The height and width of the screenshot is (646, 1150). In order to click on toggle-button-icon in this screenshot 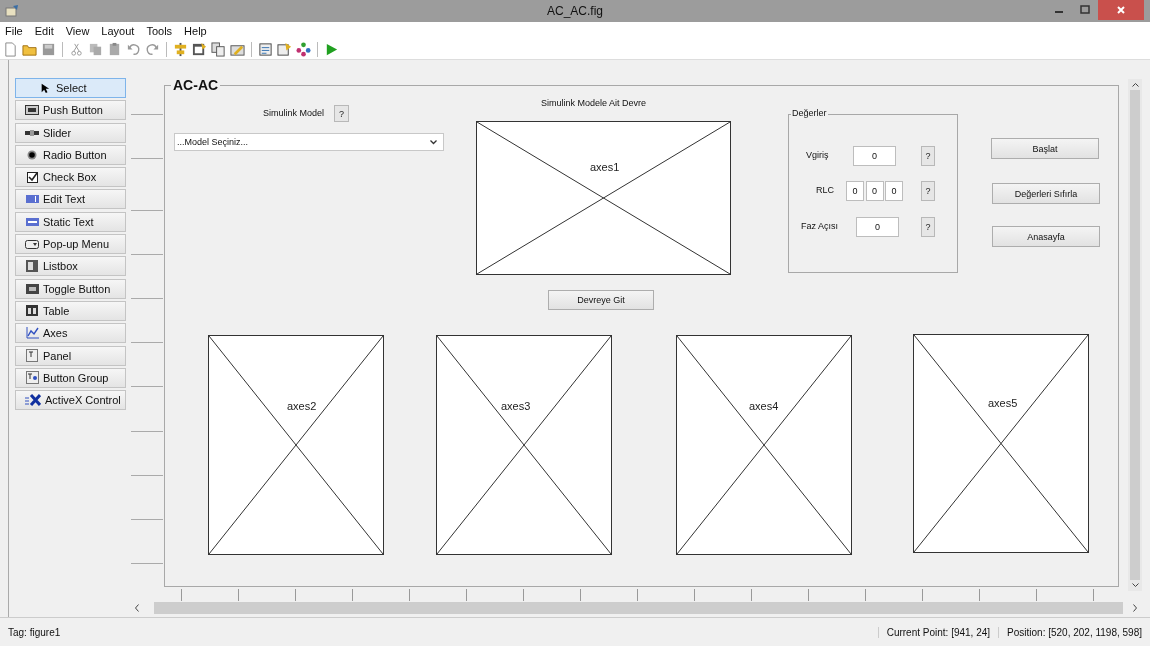, I will do `click(32, 288)`.